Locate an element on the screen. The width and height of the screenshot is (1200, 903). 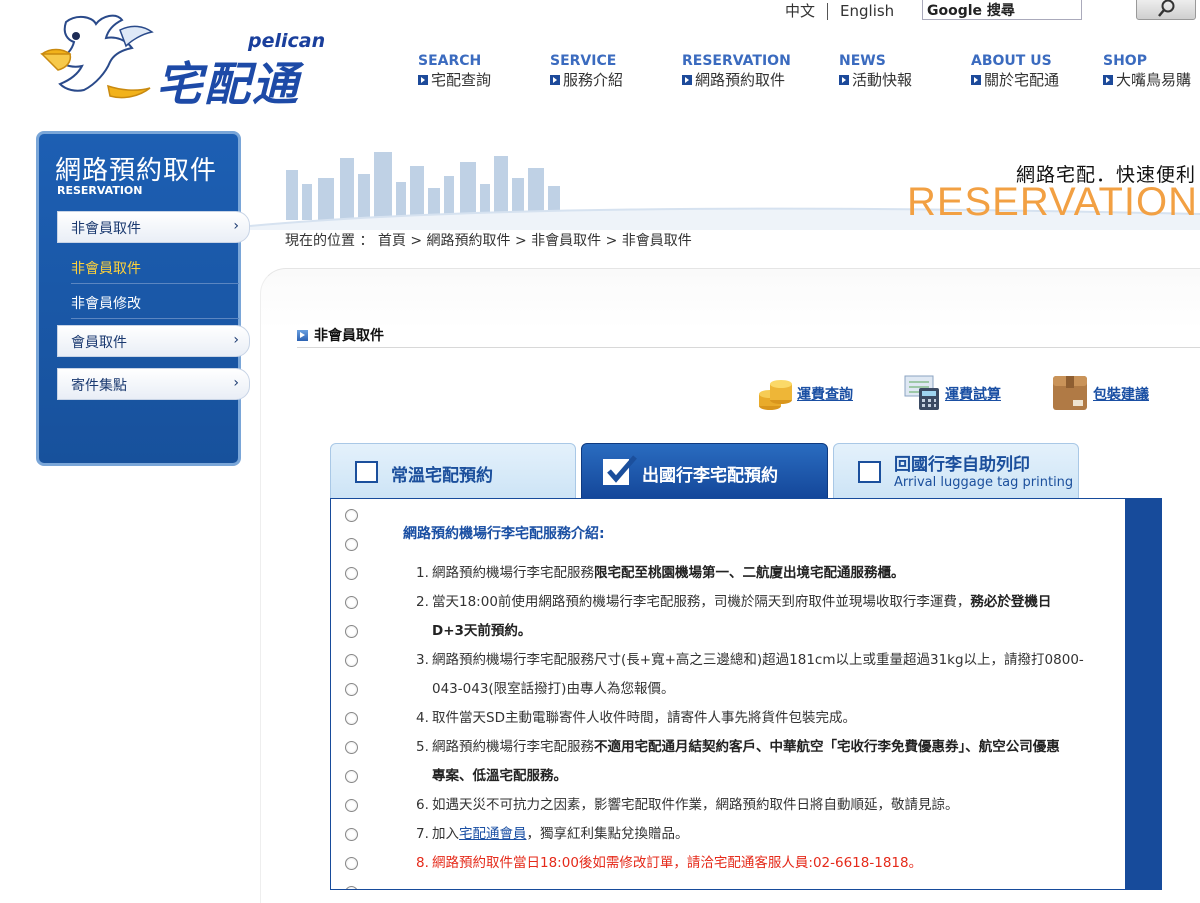
nav-about: ABOUT US 關於宅配通 is located at coordinates (1015, 71).